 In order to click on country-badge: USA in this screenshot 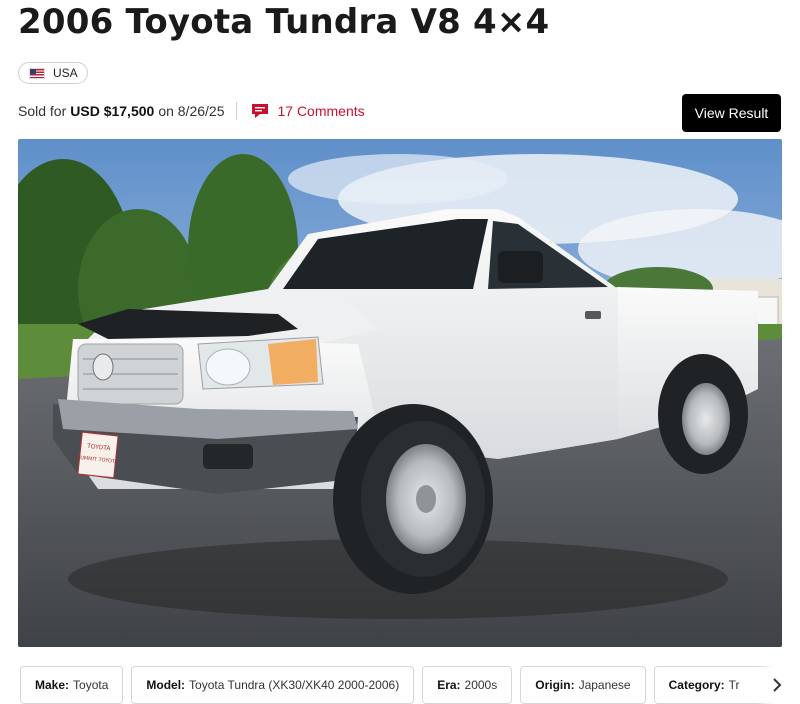, I will do `click(53, 73)`.